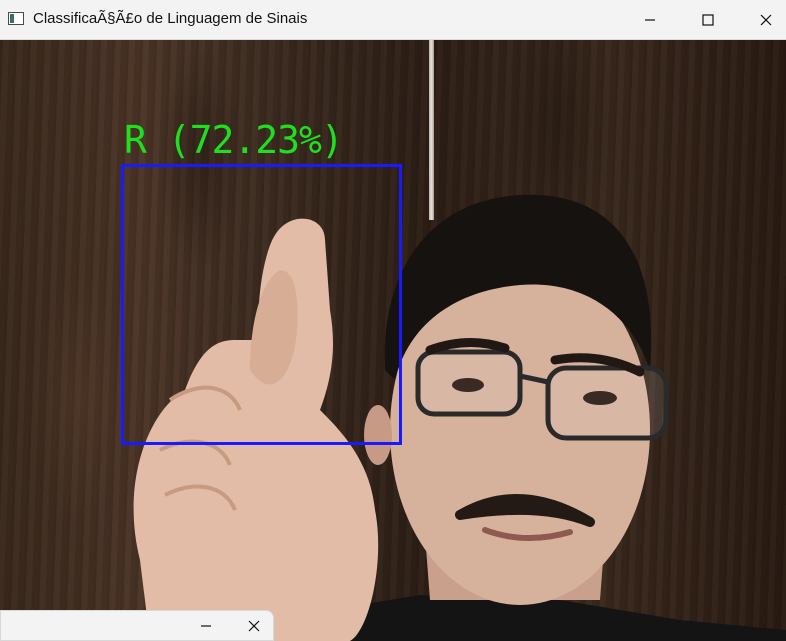 Image resolution: width=786 pixels, height=641 pixels. Describe the element at coordinates (170, 18) in the screenshot. I see `window-title: ClassificaÃ§Ã£o de Linguagem de Sinais` at that location.